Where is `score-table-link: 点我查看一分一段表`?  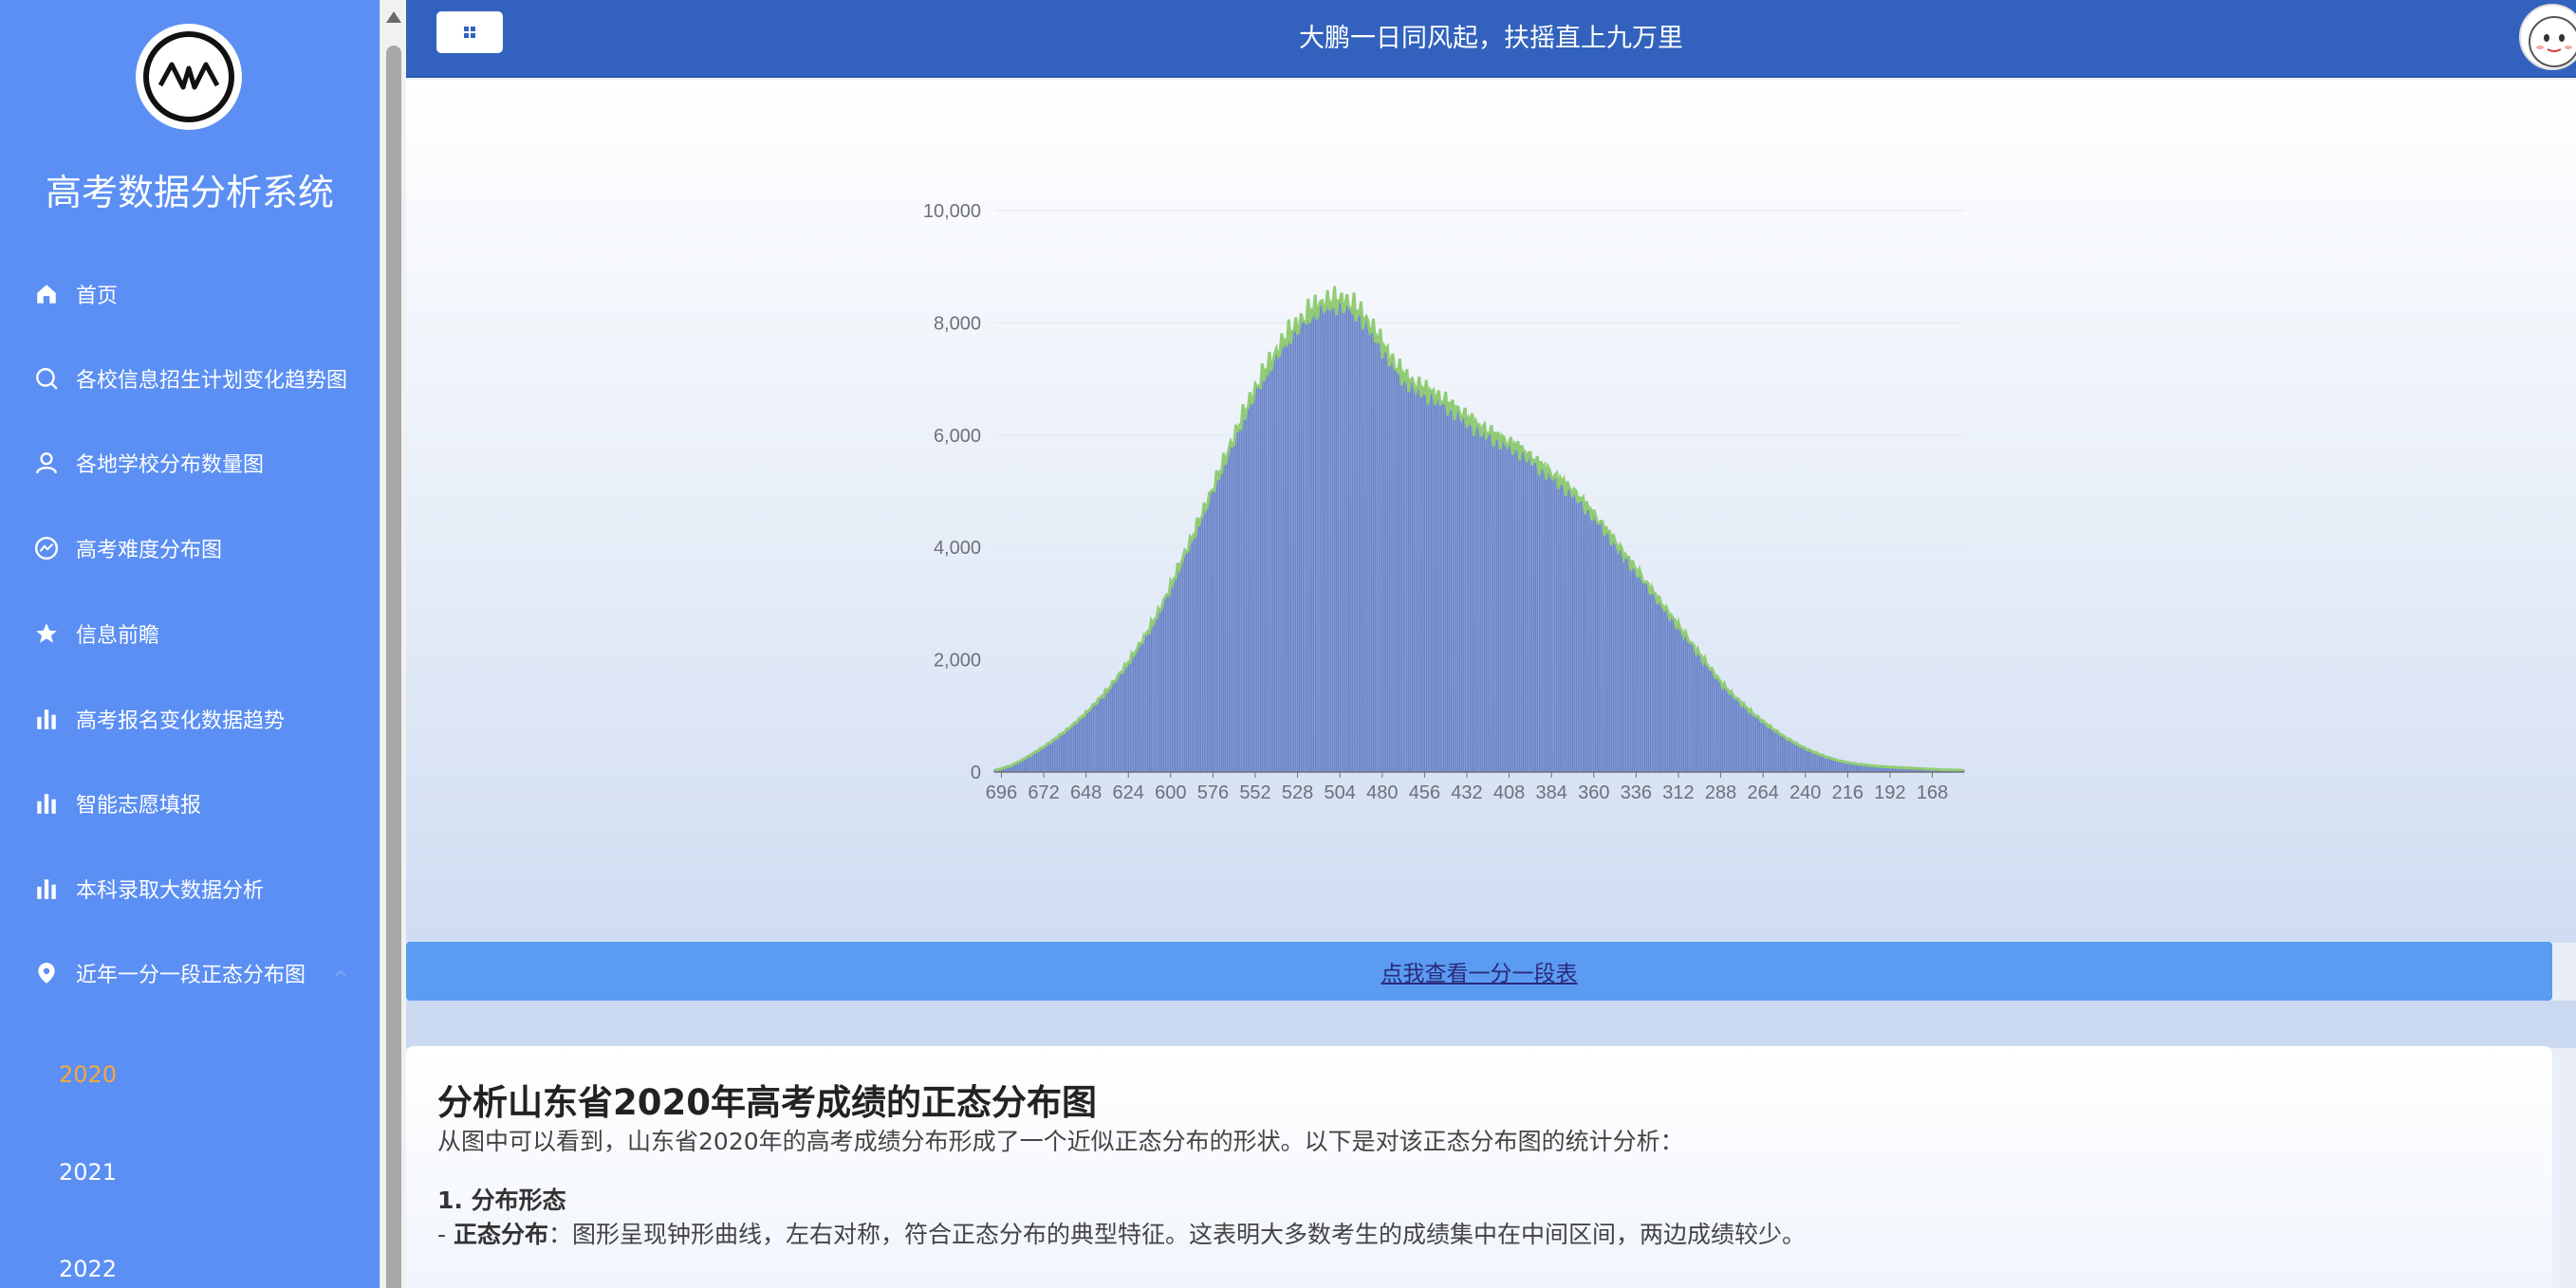
score-table-link: 点我查看一分一段表 is located at coordinates (1479, 971).